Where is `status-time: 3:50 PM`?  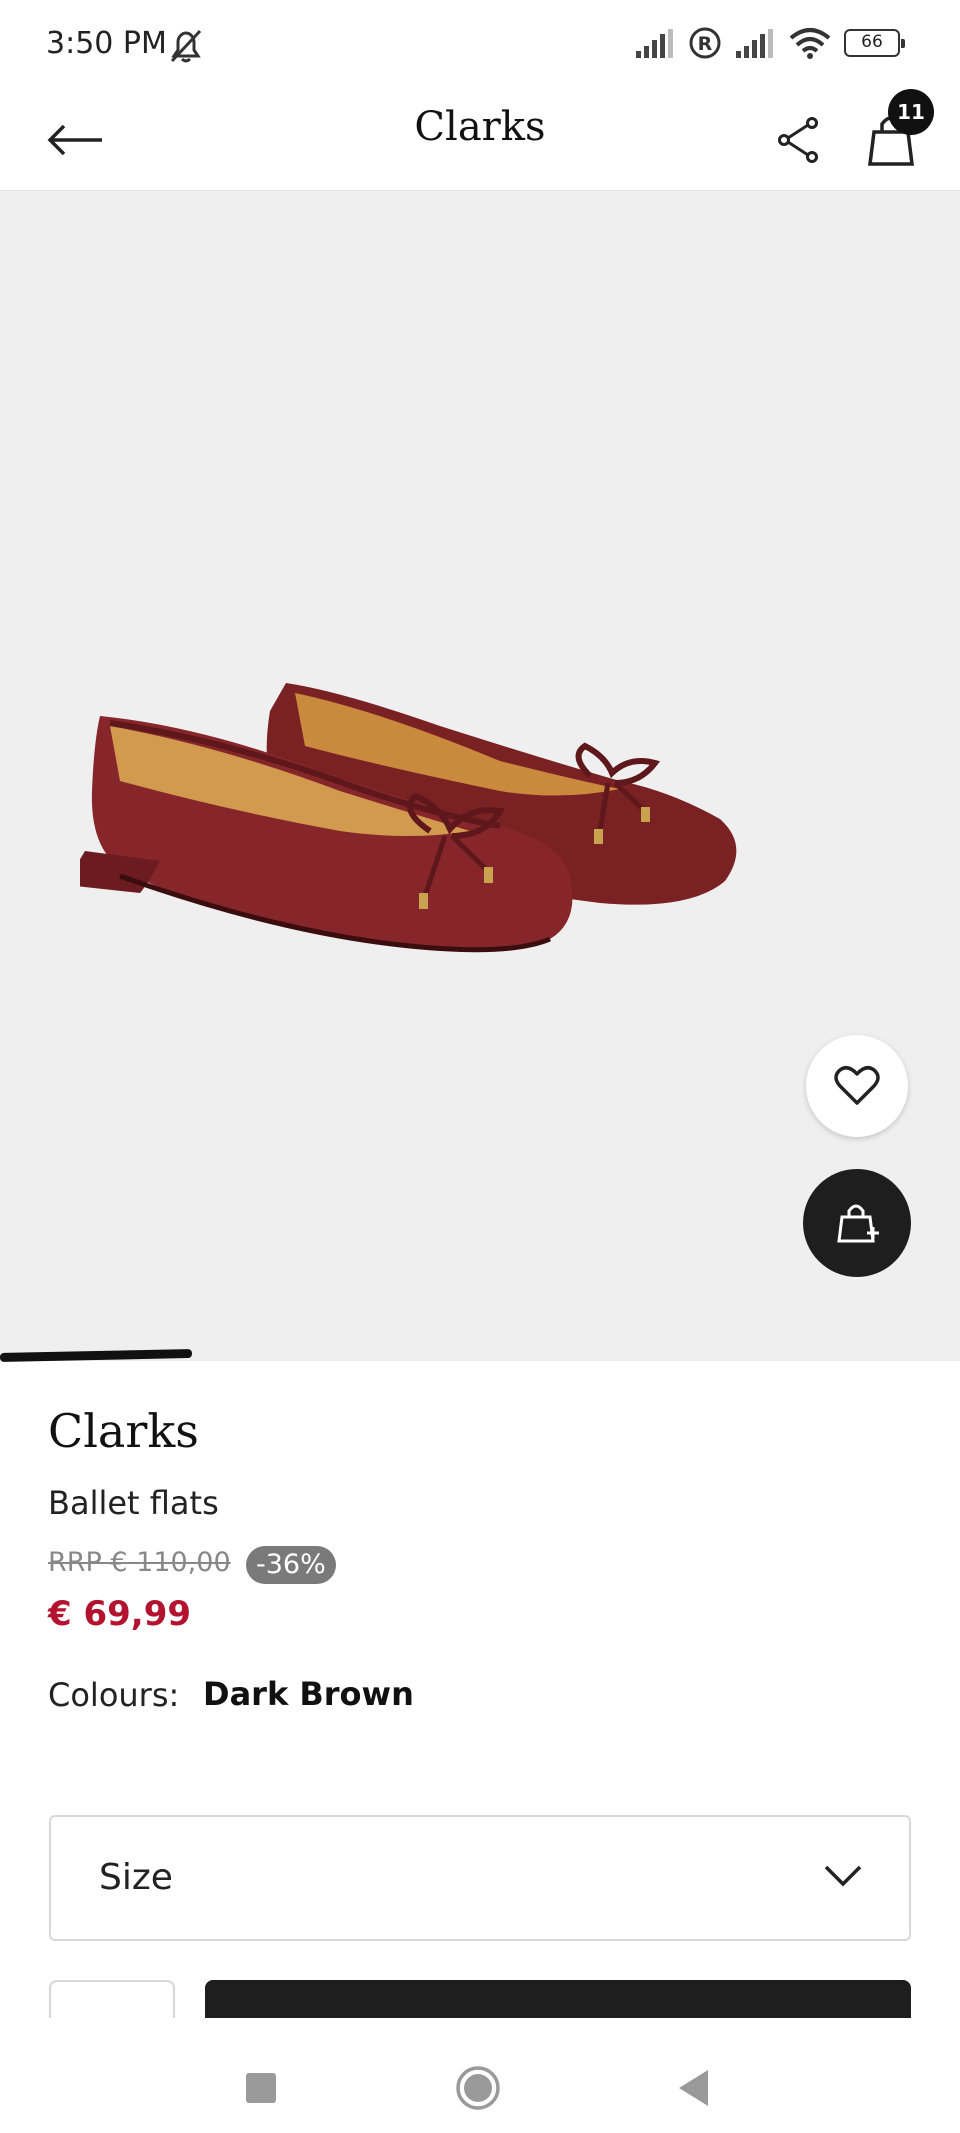 status-time: 3:50 PM is located at coordinates (106, 43).